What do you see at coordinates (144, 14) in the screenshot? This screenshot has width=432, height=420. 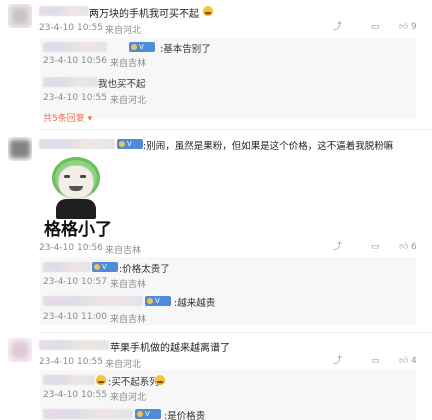 I see `comment-text: 两万块的手机我可买不起` at bounding box center [144, 14].